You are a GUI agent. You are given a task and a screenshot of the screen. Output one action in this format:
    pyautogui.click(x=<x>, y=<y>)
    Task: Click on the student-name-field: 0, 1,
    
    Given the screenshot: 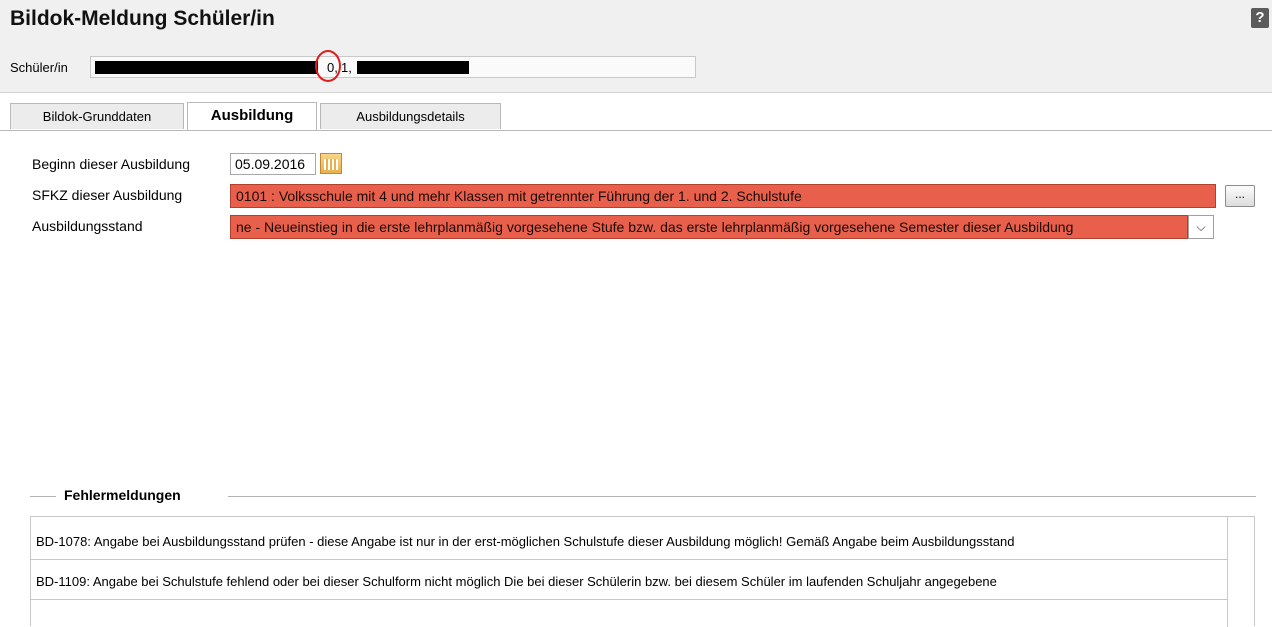 What is the action you would take?
    pyautogui.click(x=393, y=67)
    